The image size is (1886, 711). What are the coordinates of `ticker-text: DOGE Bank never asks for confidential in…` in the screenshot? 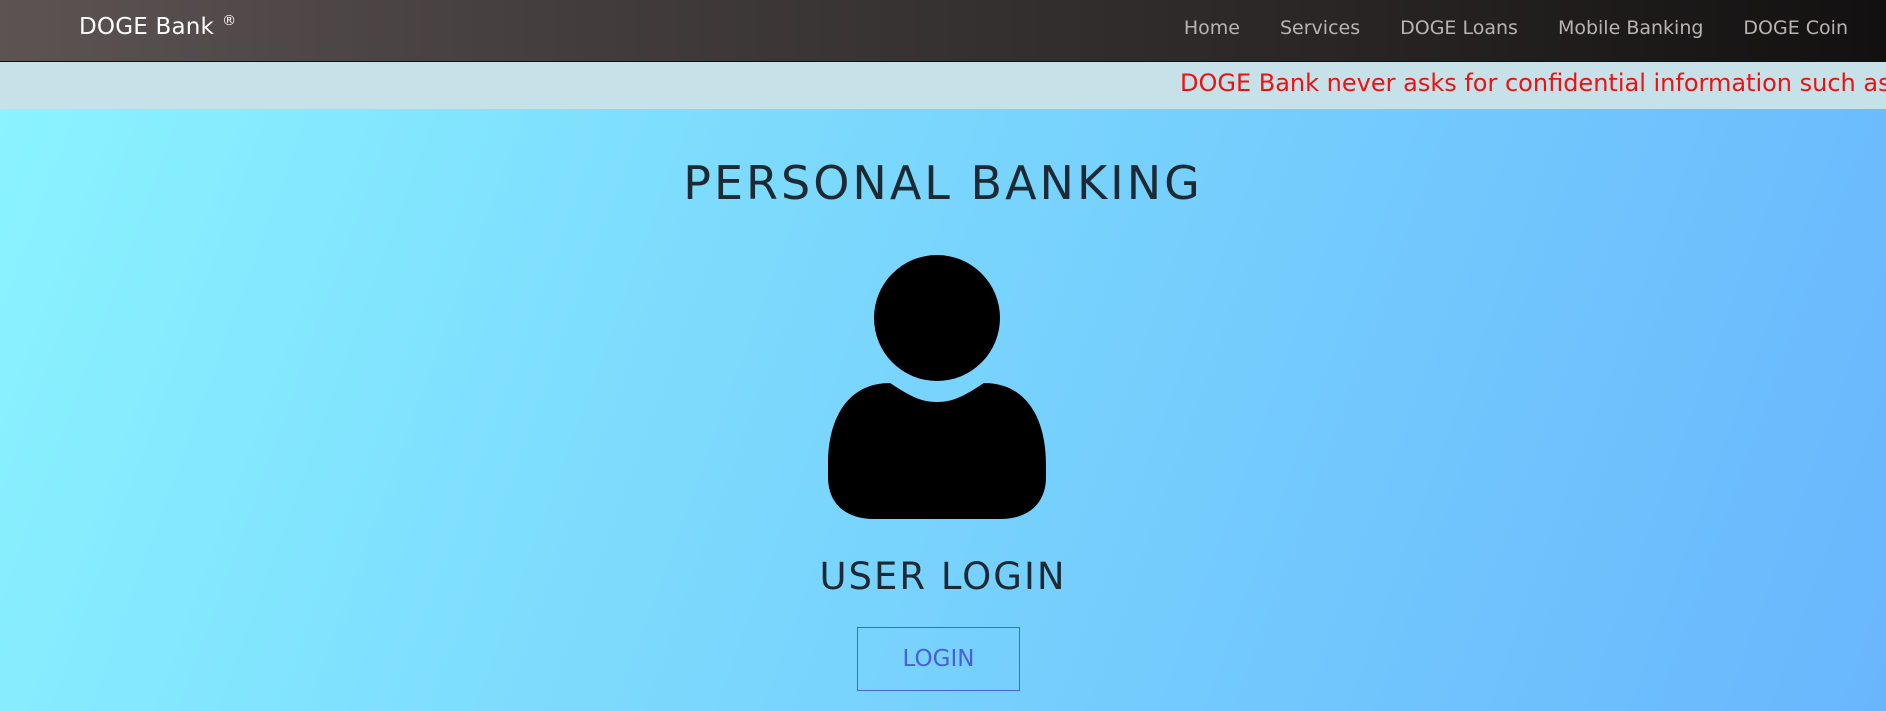 It's located at (1533, 83).